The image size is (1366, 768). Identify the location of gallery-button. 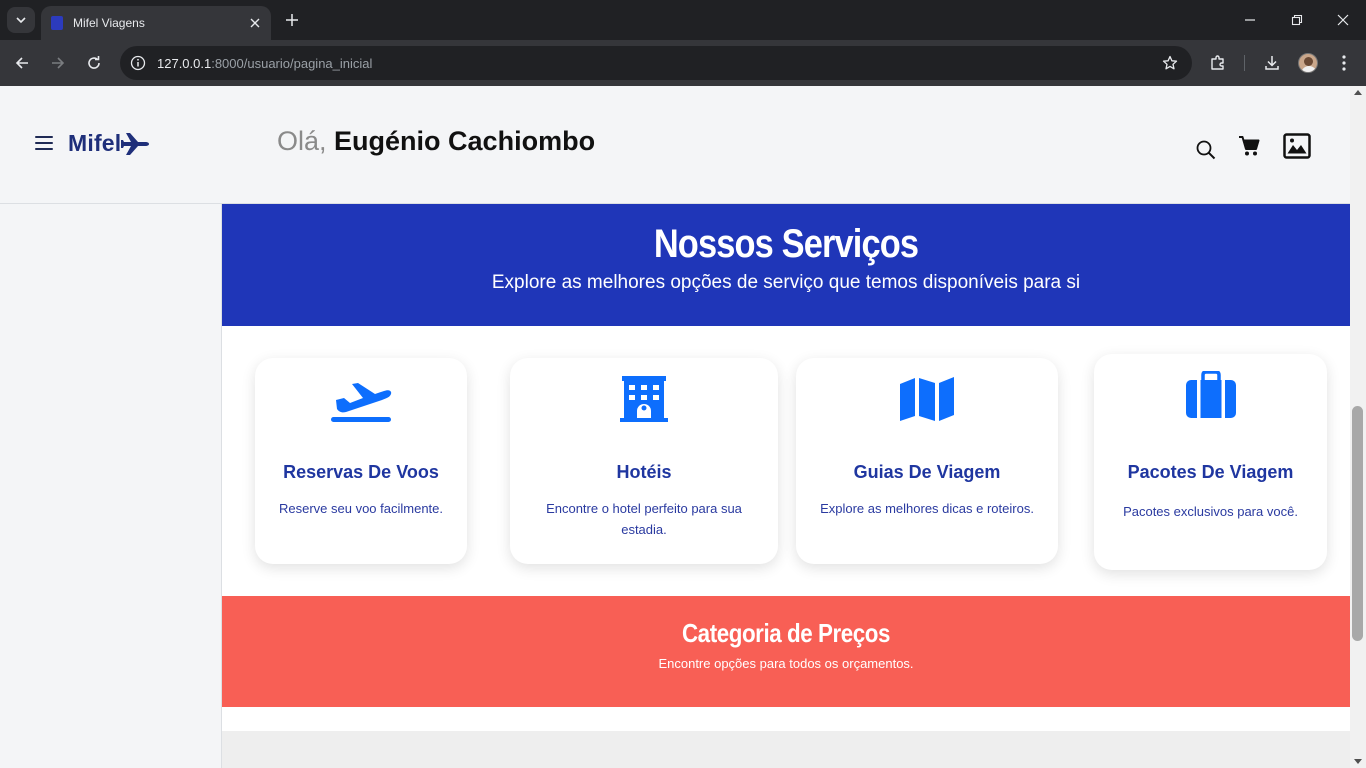
(1297, 146).